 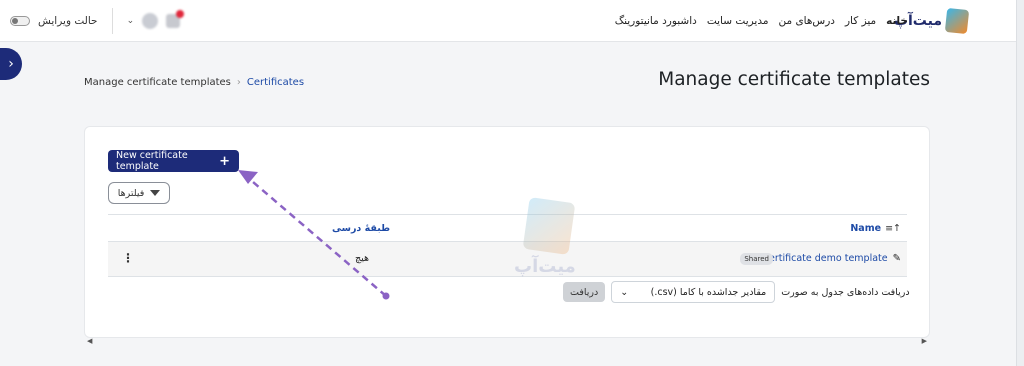 I want to click on column-name-label: Name, so click(x=866, y=228).